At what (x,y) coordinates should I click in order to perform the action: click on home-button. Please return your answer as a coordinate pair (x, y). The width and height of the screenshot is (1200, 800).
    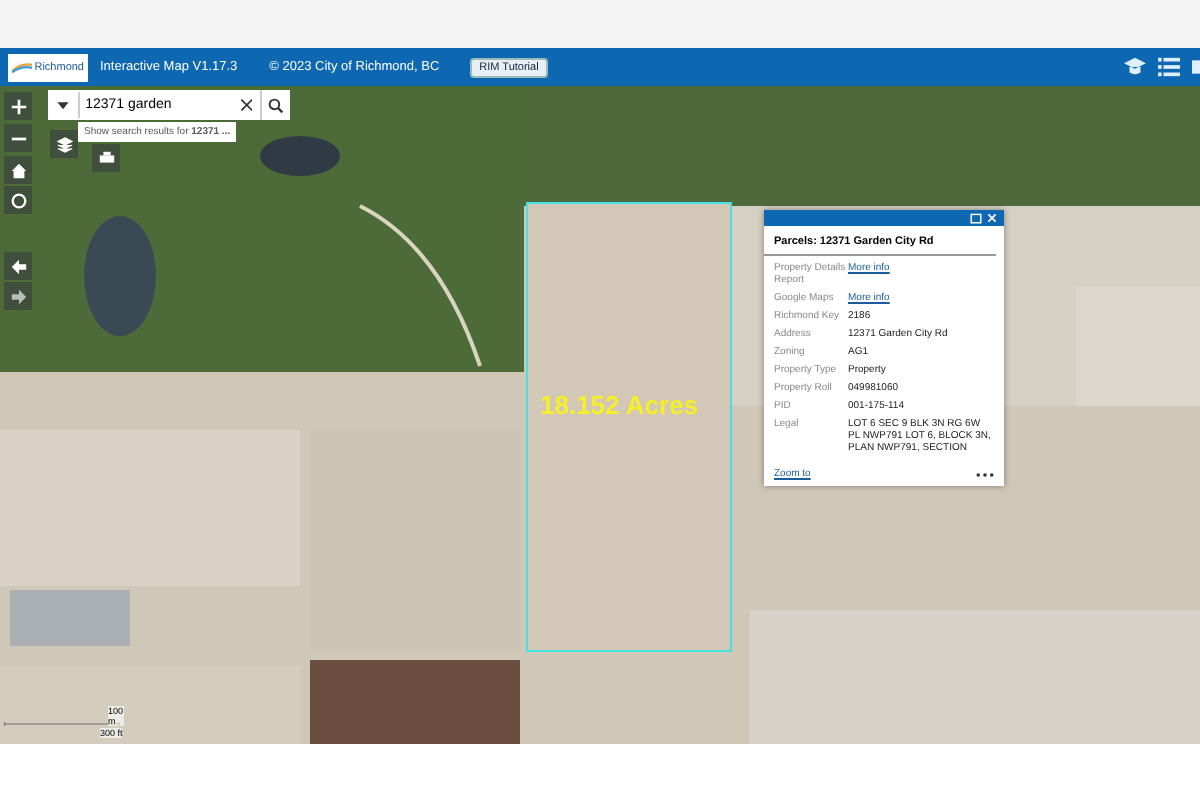
    Looking at the image, I should click on (18, 170).